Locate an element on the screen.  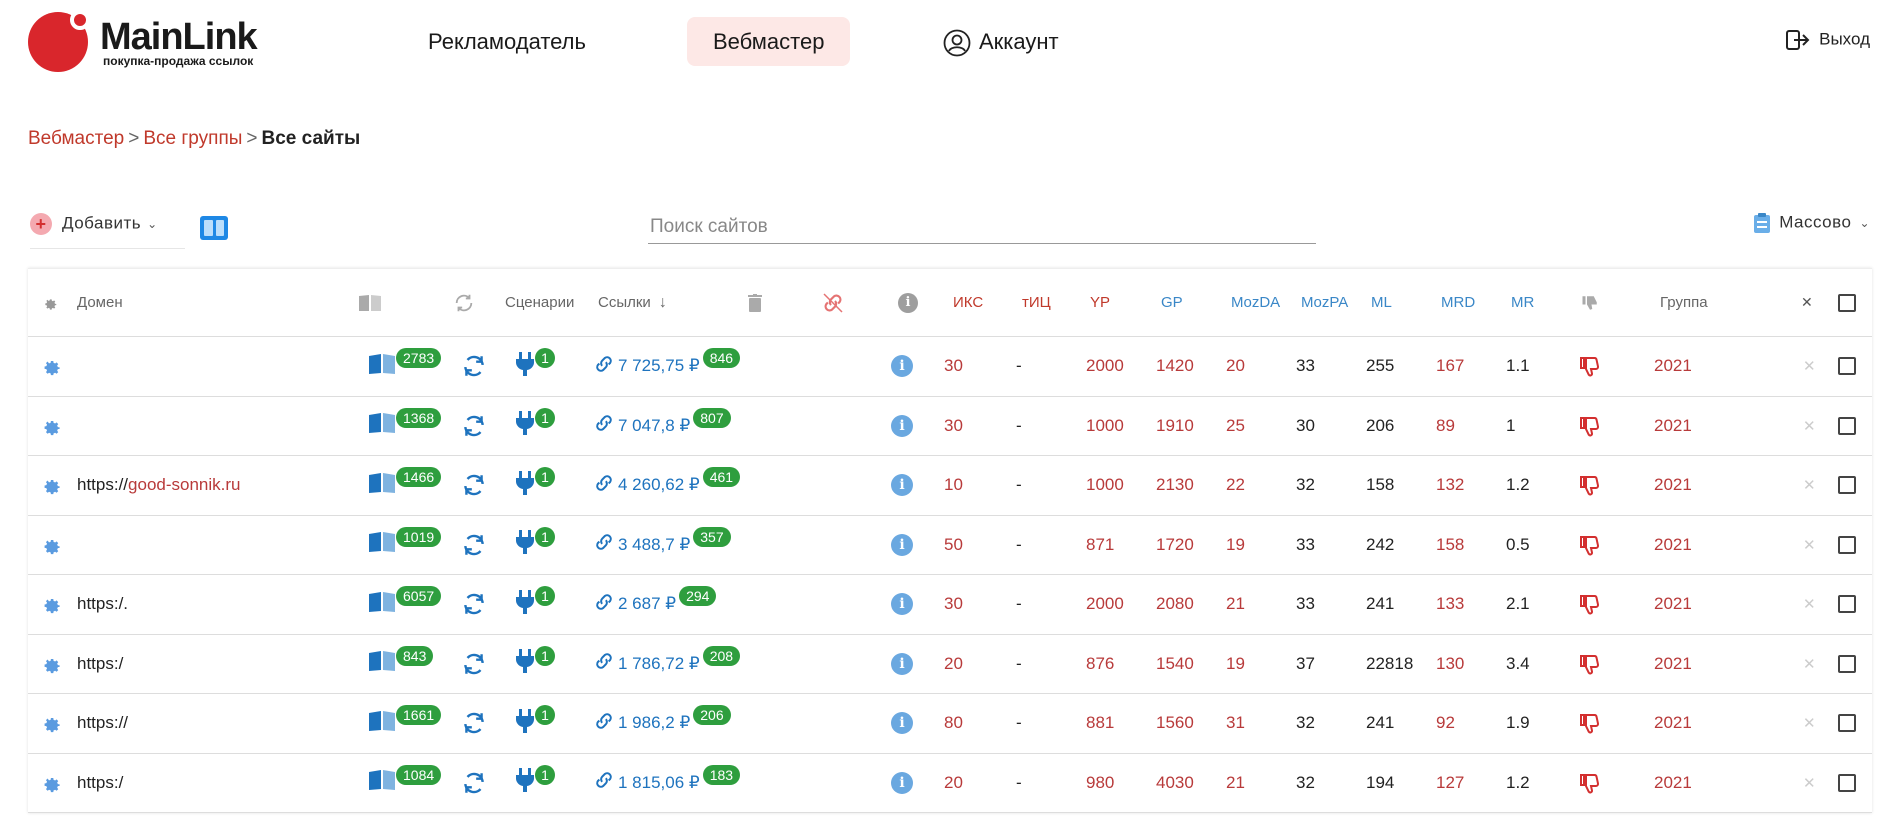
pages-cell: 843 is located at coordinates (401, 664).